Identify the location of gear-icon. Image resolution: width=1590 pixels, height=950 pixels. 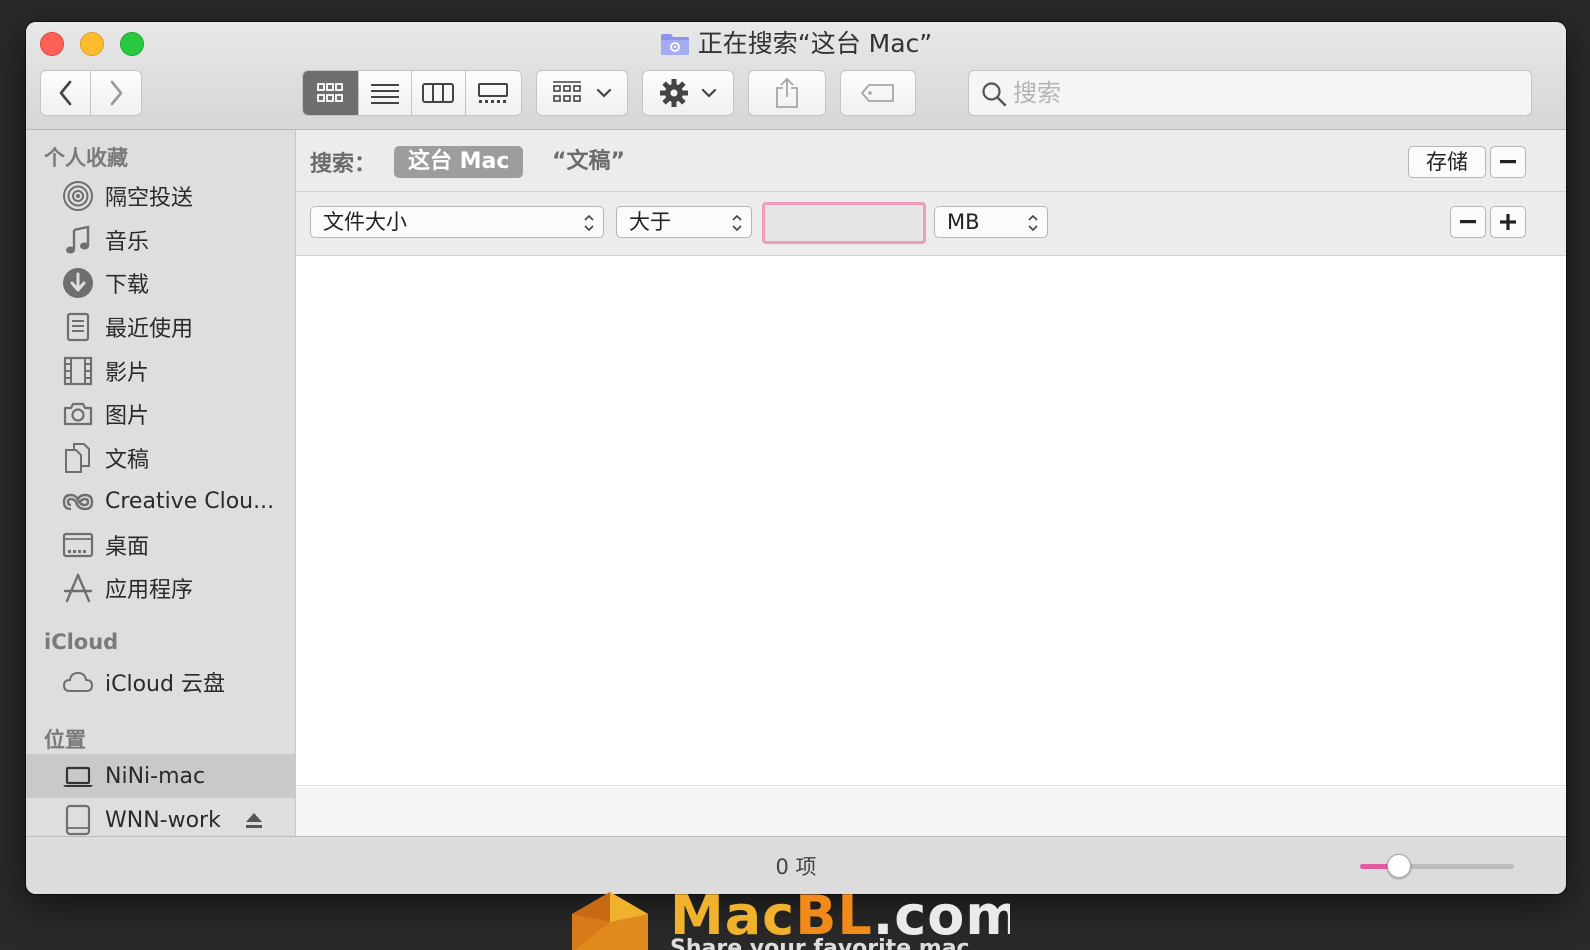
(674, 93).